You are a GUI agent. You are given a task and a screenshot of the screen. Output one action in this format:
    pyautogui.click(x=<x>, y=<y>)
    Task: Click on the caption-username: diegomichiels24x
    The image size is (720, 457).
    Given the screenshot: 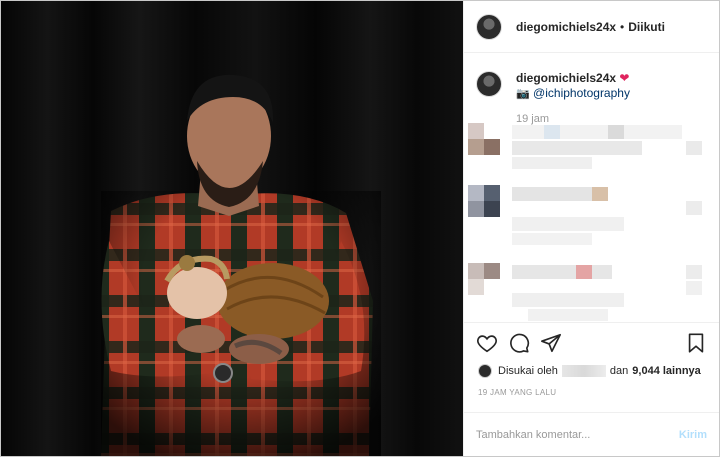 What is the action you would take?
    pyautogui.click(x=566, y=78)
    